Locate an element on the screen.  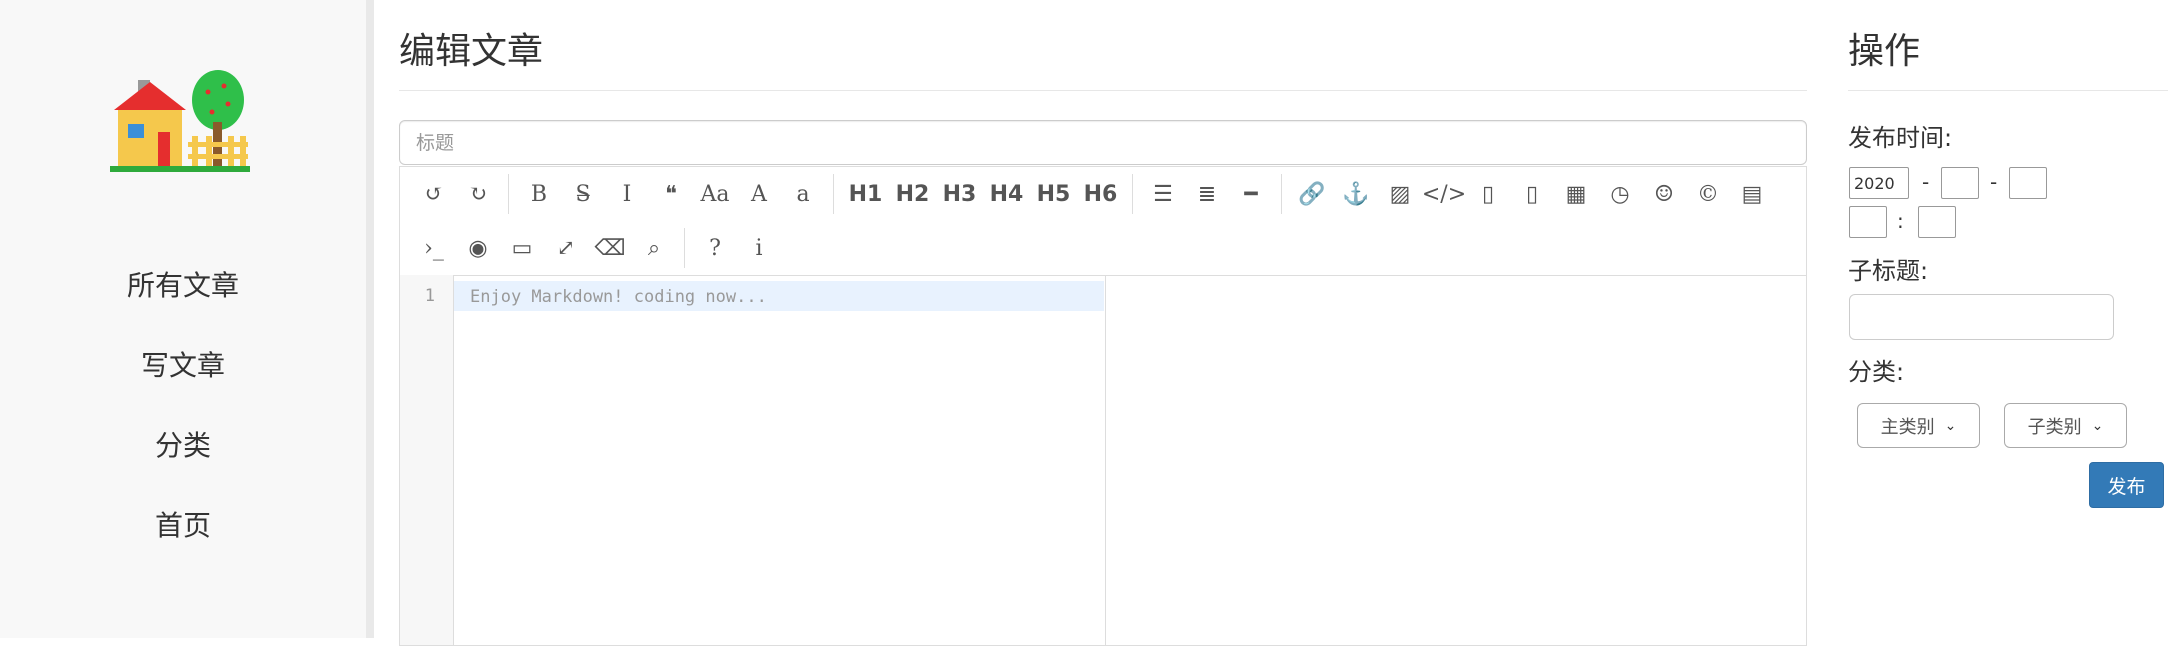
inline-code-icon: </> is located at coordinates (1444, 194).